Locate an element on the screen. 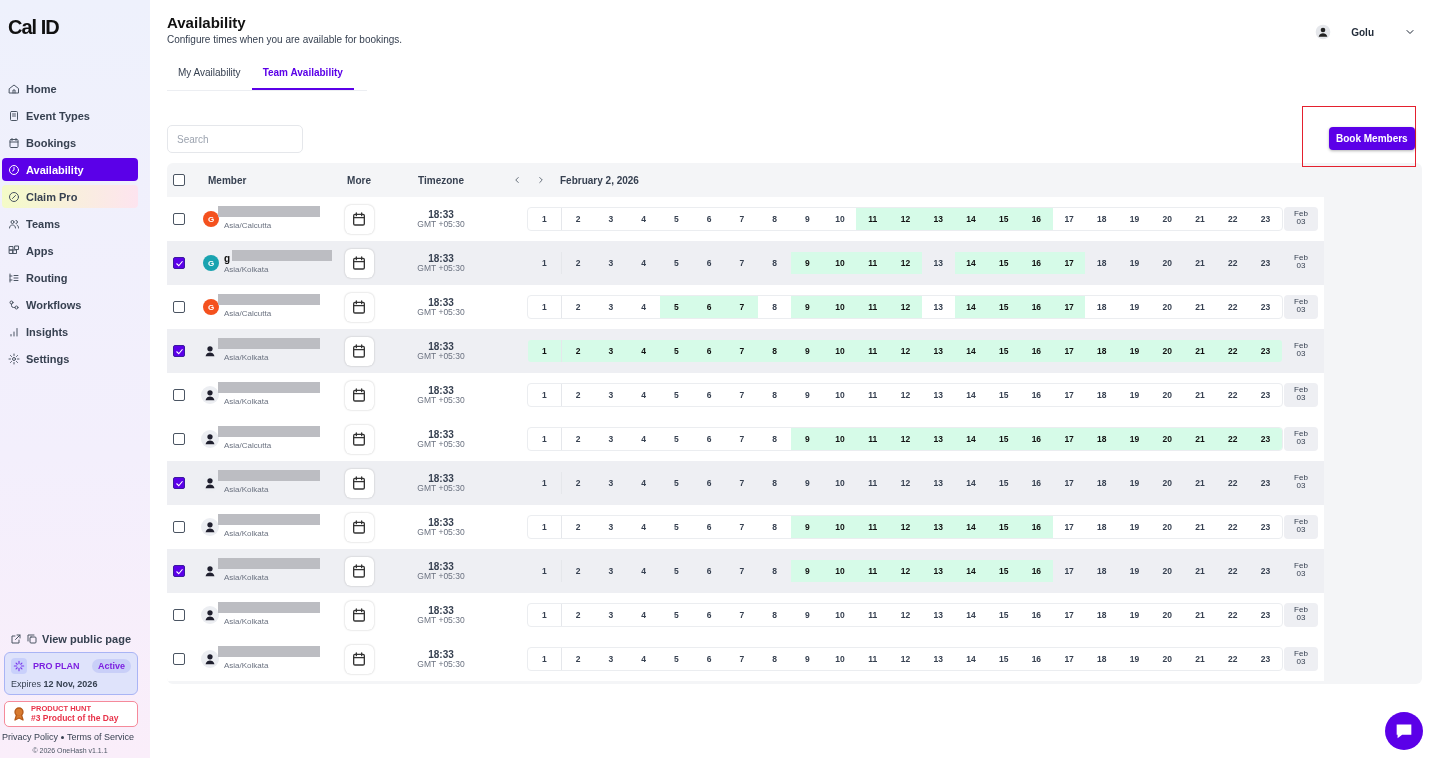 The image size is (1437, 758). chevron-right-icon is located at coordinates (541, 180).